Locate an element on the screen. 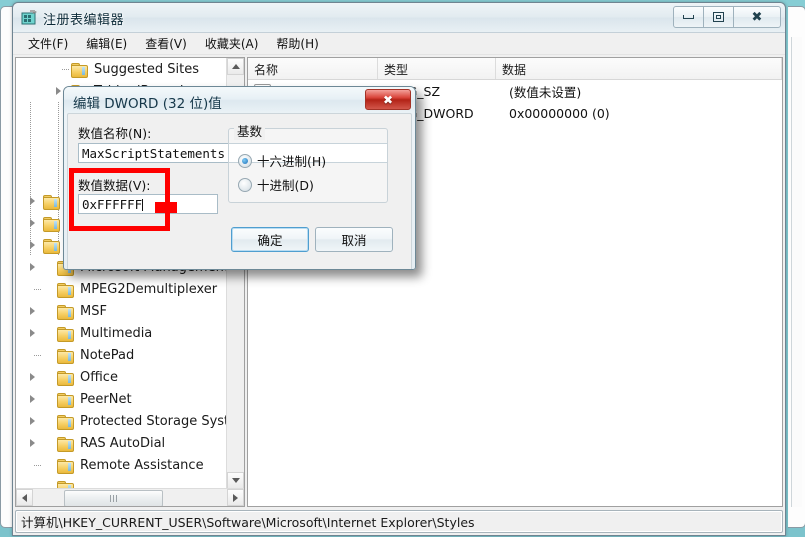 The height and width of the screenshot is (537, 805). minimize-button is located at coordinates (688, 17).